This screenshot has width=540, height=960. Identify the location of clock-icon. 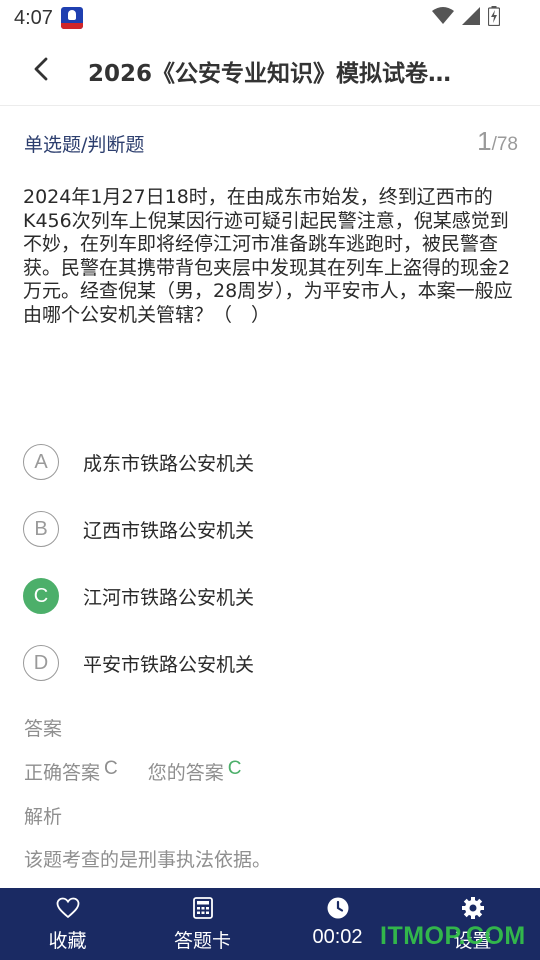
(338, 908).